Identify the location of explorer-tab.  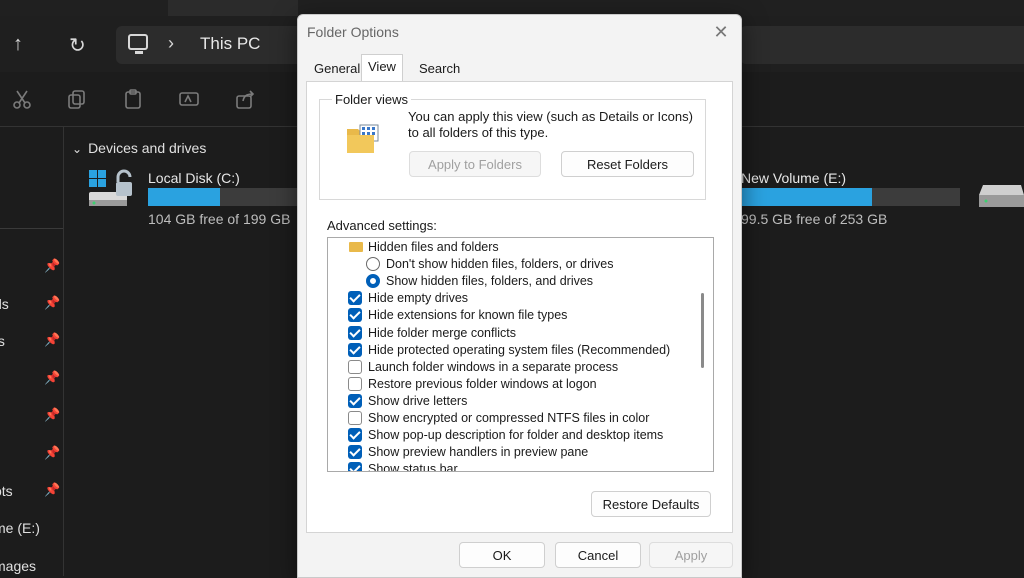
(233, 8).